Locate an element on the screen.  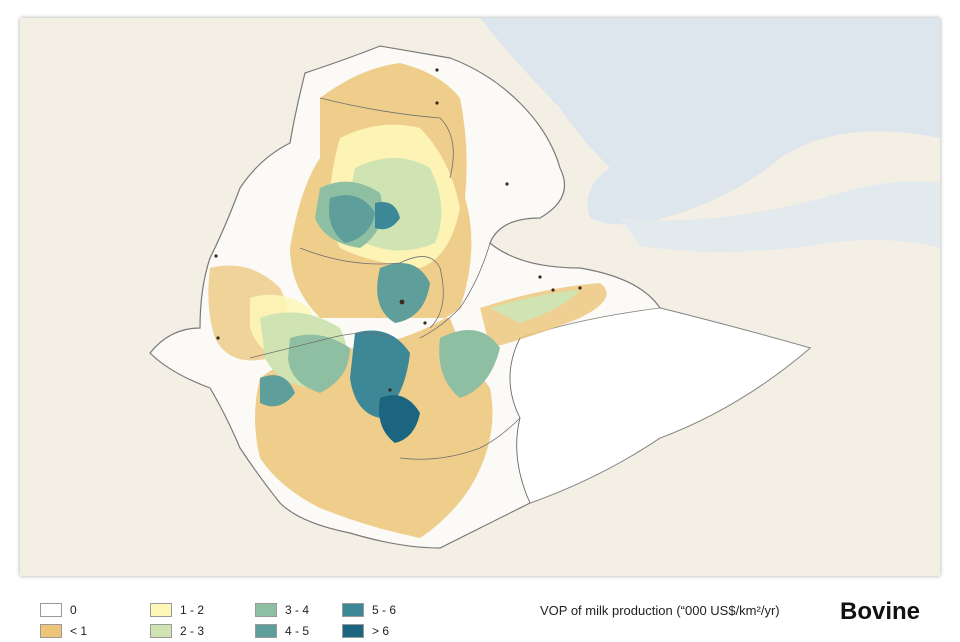
legend-label: < 1 is located at coordinates (79, 631).